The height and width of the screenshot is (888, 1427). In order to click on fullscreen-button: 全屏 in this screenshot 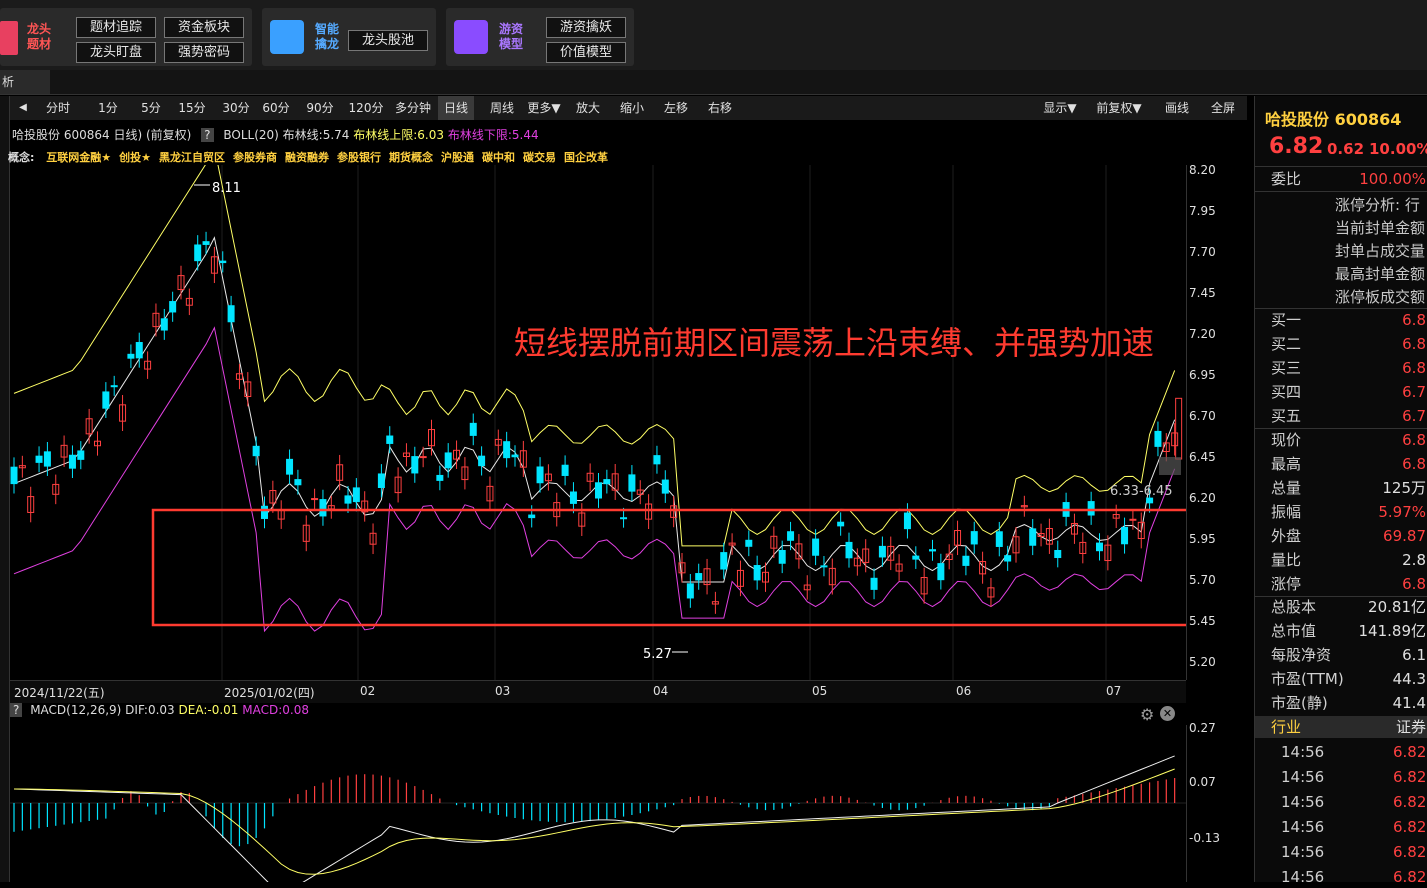, I will do `click(1223, 108)`.